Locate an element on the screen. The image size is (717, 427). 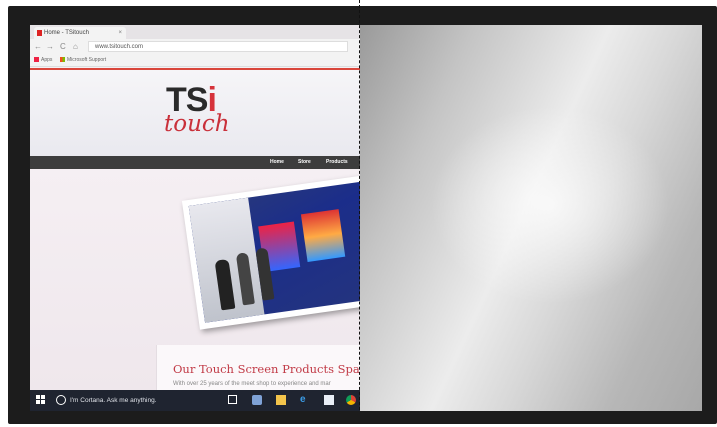
task-view-icon is located at coordinates (232, 399).